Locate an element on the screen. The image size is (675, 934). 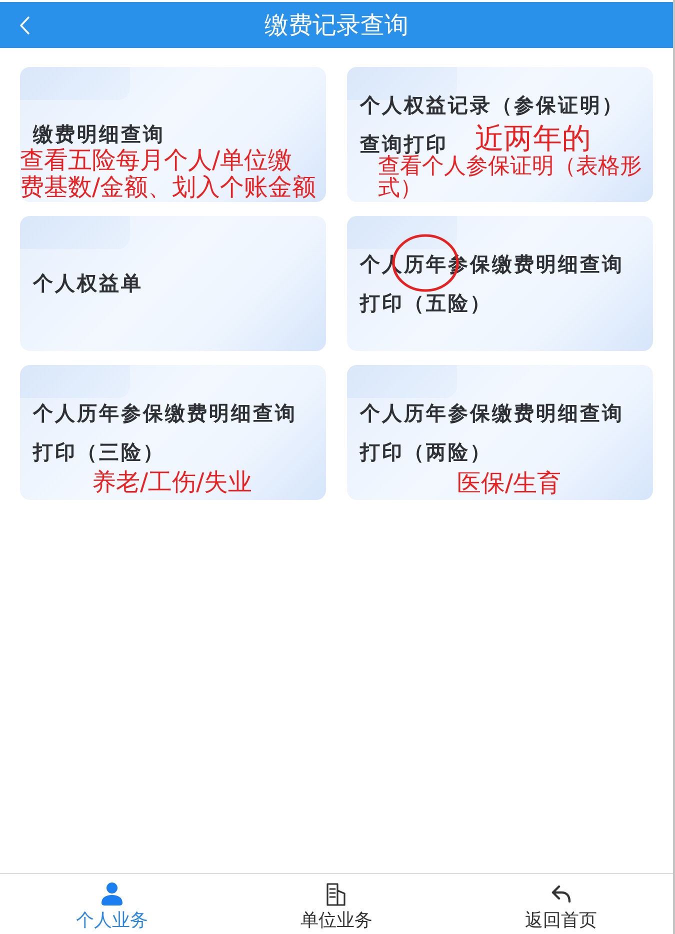
chevron-left-icon is located at coordinates (24, 25).